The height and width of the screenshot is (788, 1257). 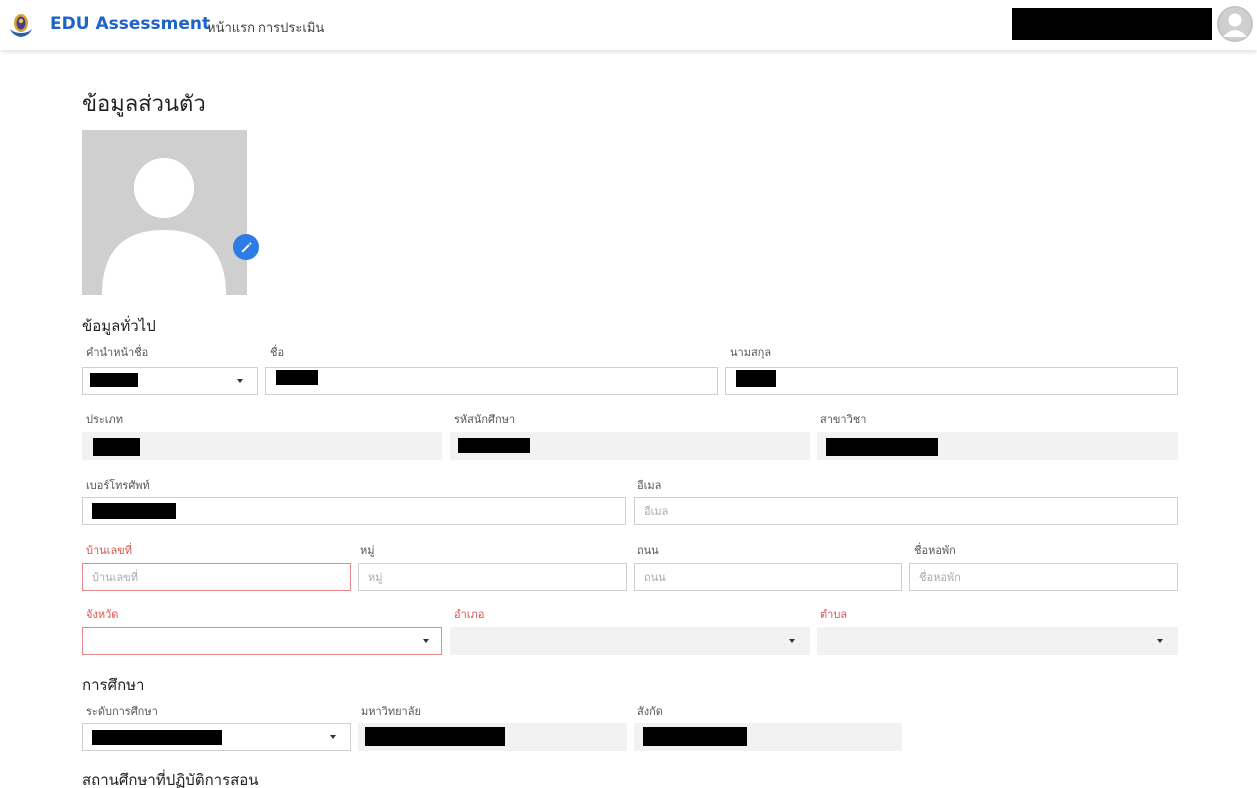 I want to click on label-dorm: ชื่อหอพัก, so click(x=935, y=550).